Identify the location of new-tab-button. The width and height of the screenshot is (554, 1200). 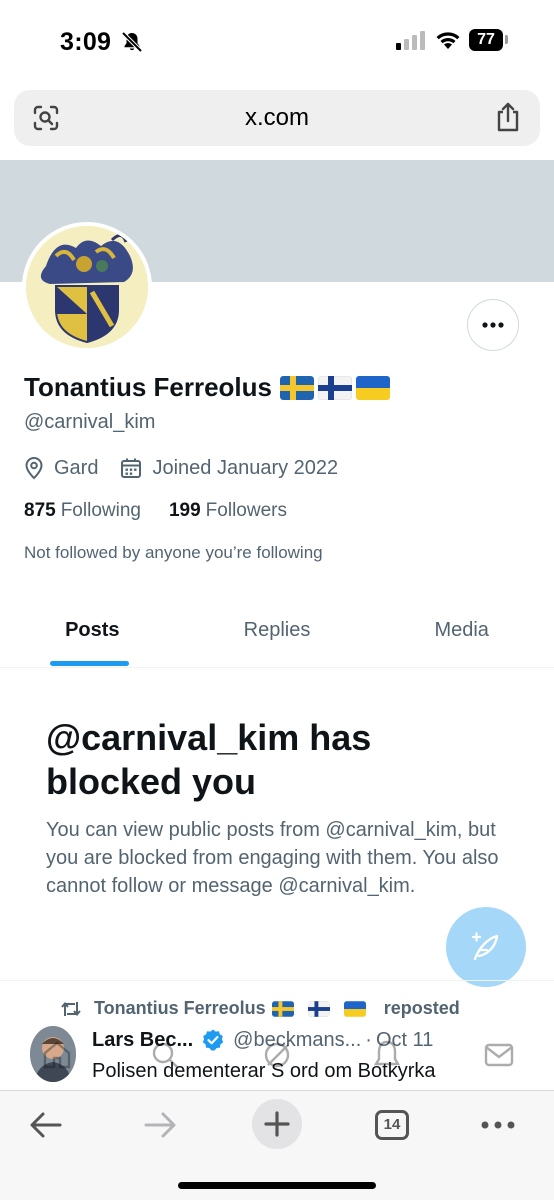
(277, 1124).